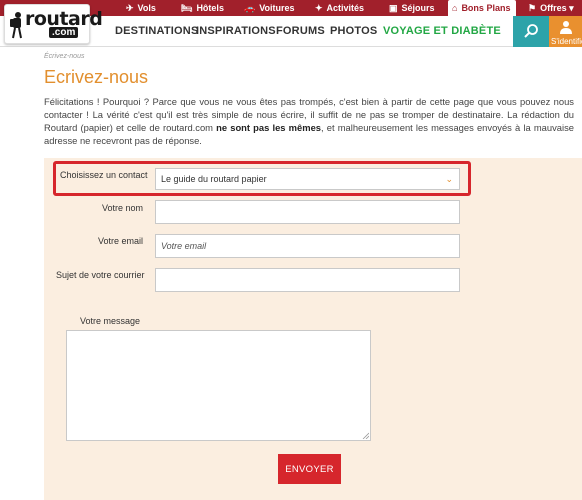 This screenshot has width=582, height=500. What do you see at coordinates (532, 8) in the screenshot?
I see `offers-icon: ⚑` at bounding box center [532, 8].